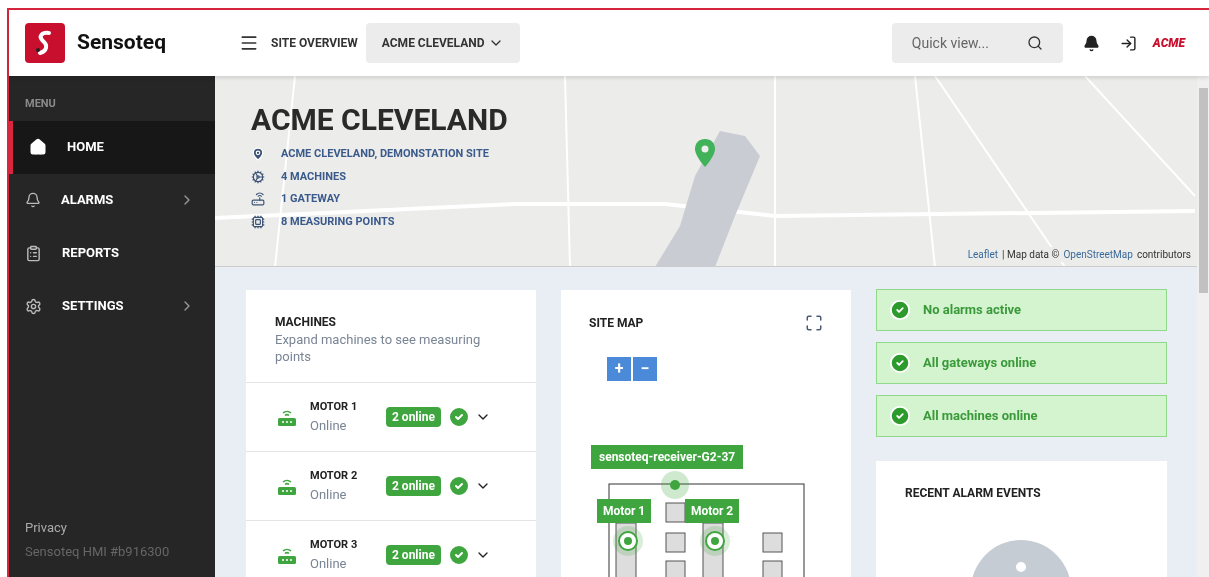  What do you see at coordinates (38, 147) in the screenshot?
I see `home-icon` at bounding box center [38, 147].